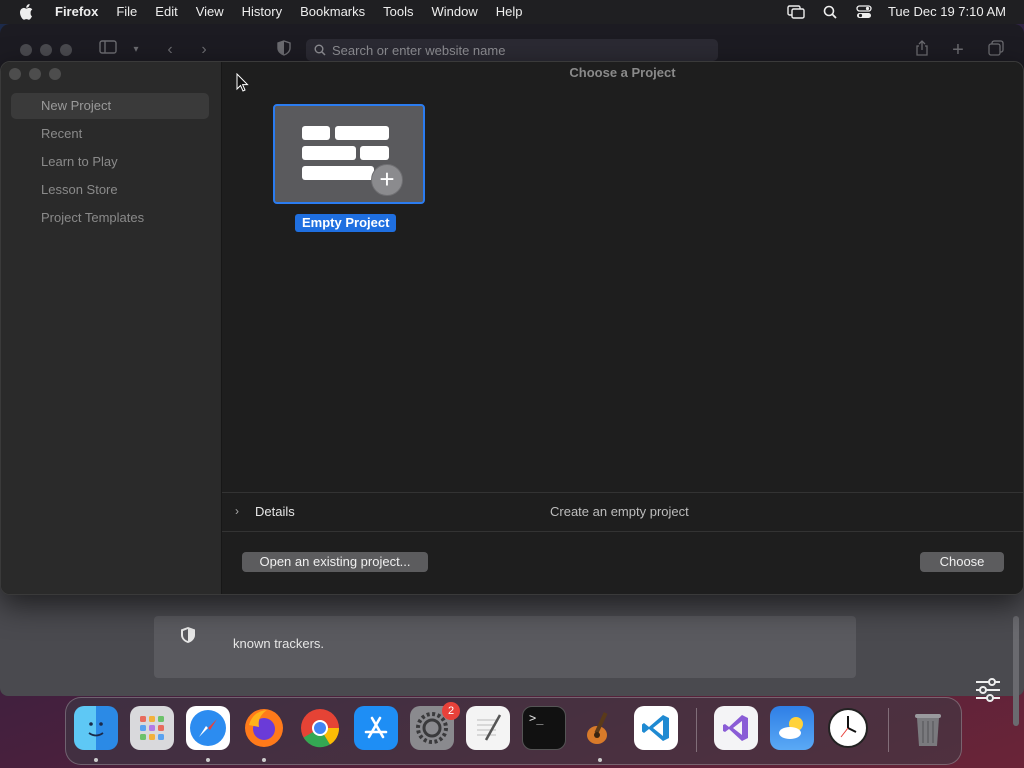 The image size is (1024, 768). Describe the element at coordinates (656, 728) in the screenshot. I see `vscode-icon` at that location.